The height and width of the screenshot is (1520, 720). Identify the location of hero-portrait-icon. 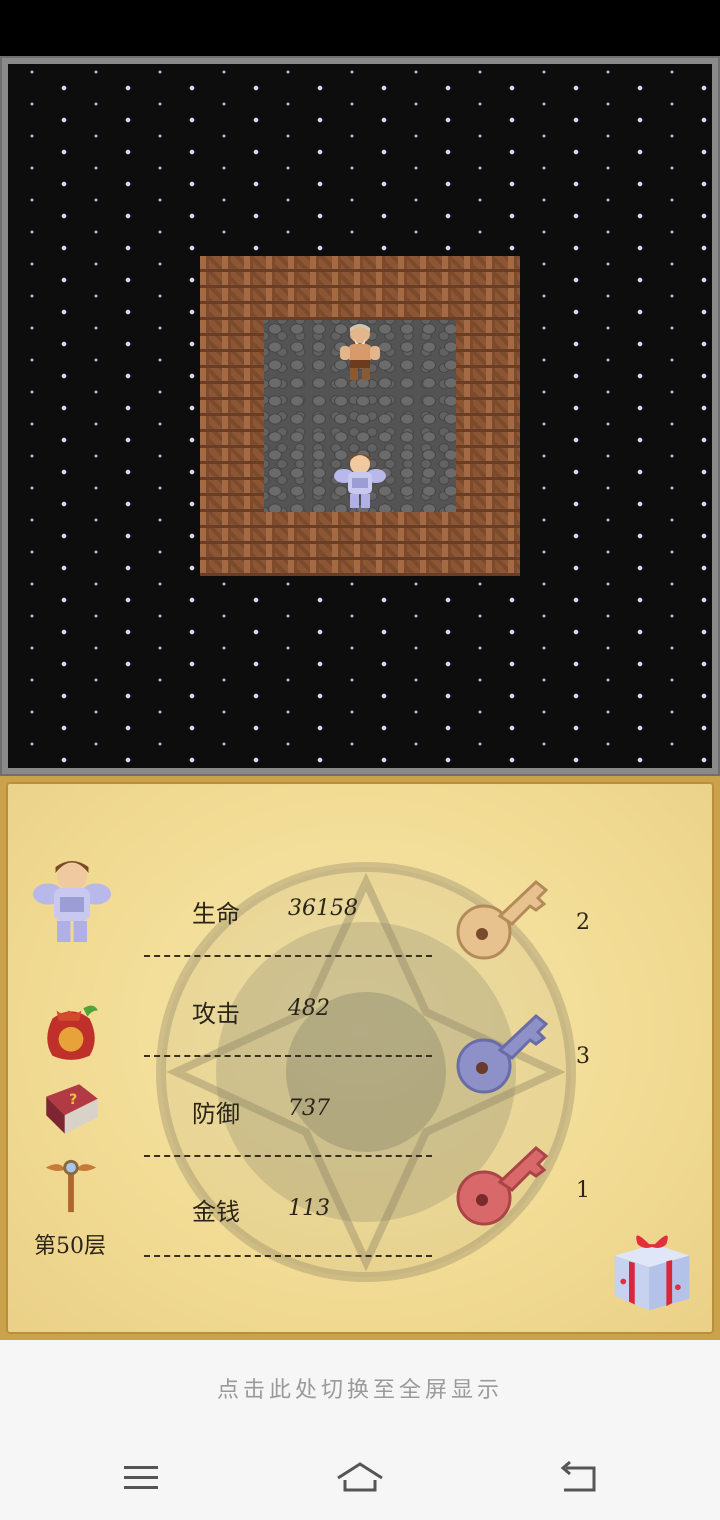
(72, 901).